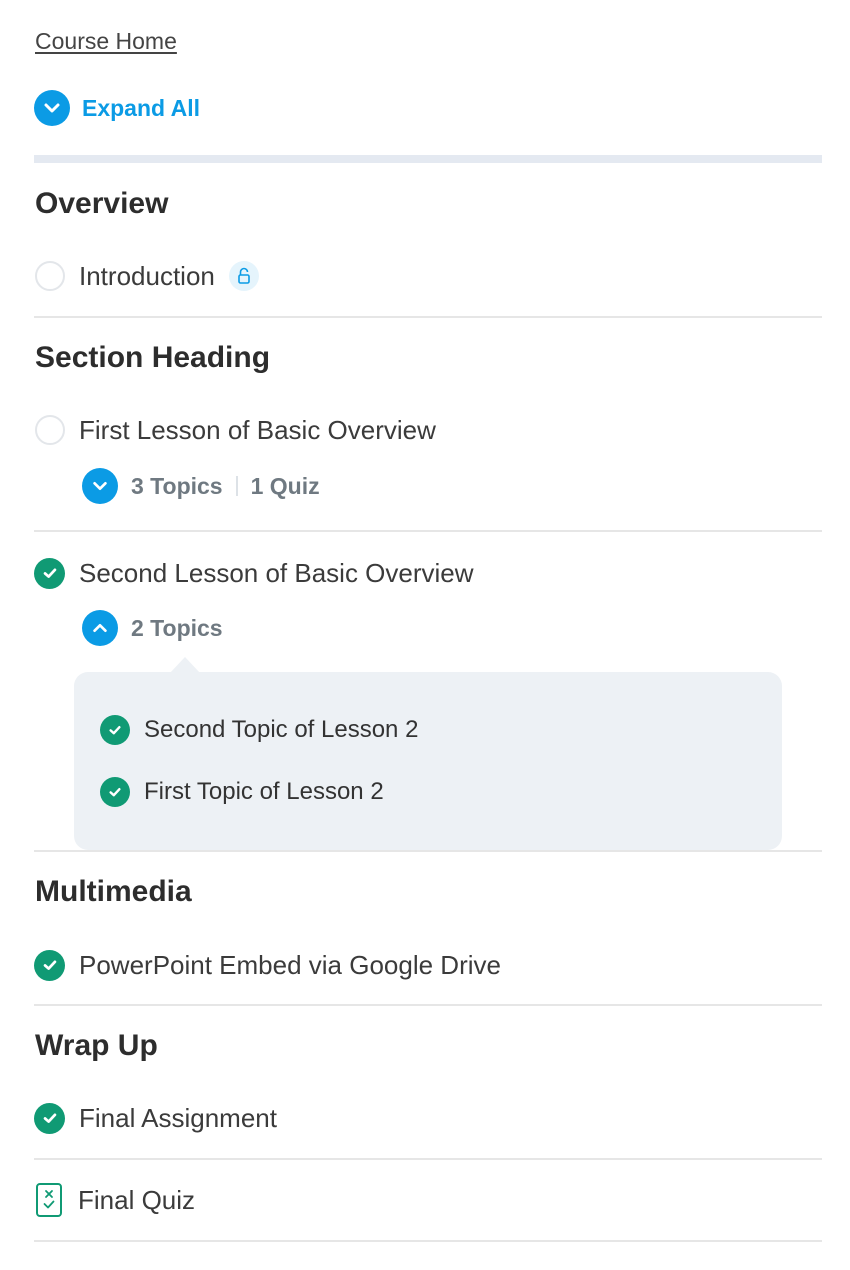 Image resolution: width=850 pixels, height=1270 pixels. What do you see at coordinates (106, 41) in the screenshot?
I see `course-home-link: Course Home` at bounding box center [106, 41].